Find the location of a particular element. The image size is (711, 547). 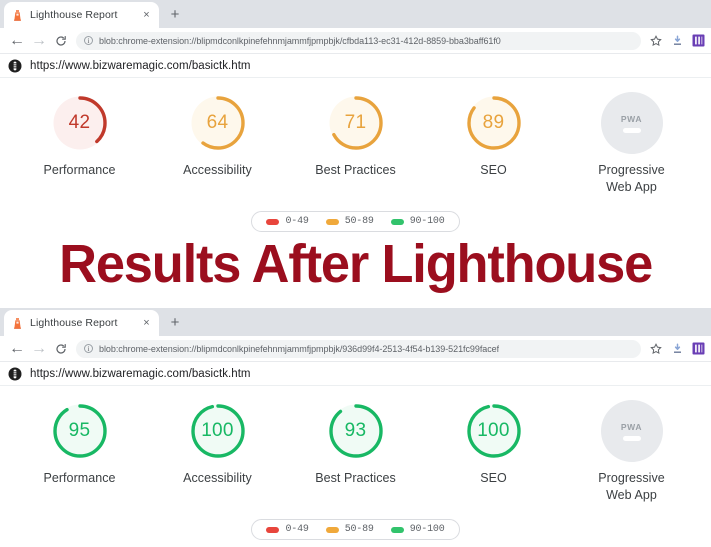

legend-row: 0-49 50-89 90-100 is located at coordinates (355, 529).